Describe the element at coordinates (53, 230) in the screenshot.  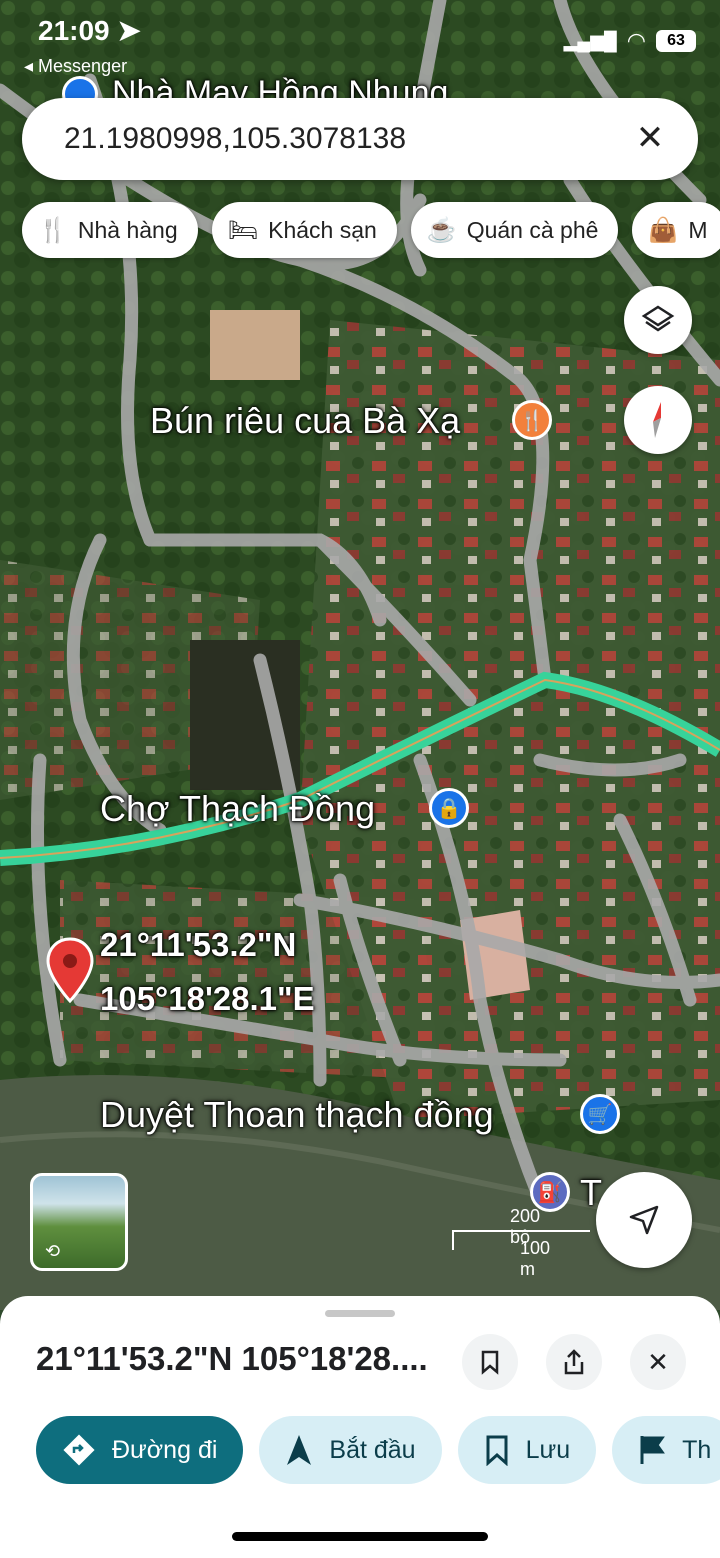
I see `fork-knife-icon: 🍴` at that location.